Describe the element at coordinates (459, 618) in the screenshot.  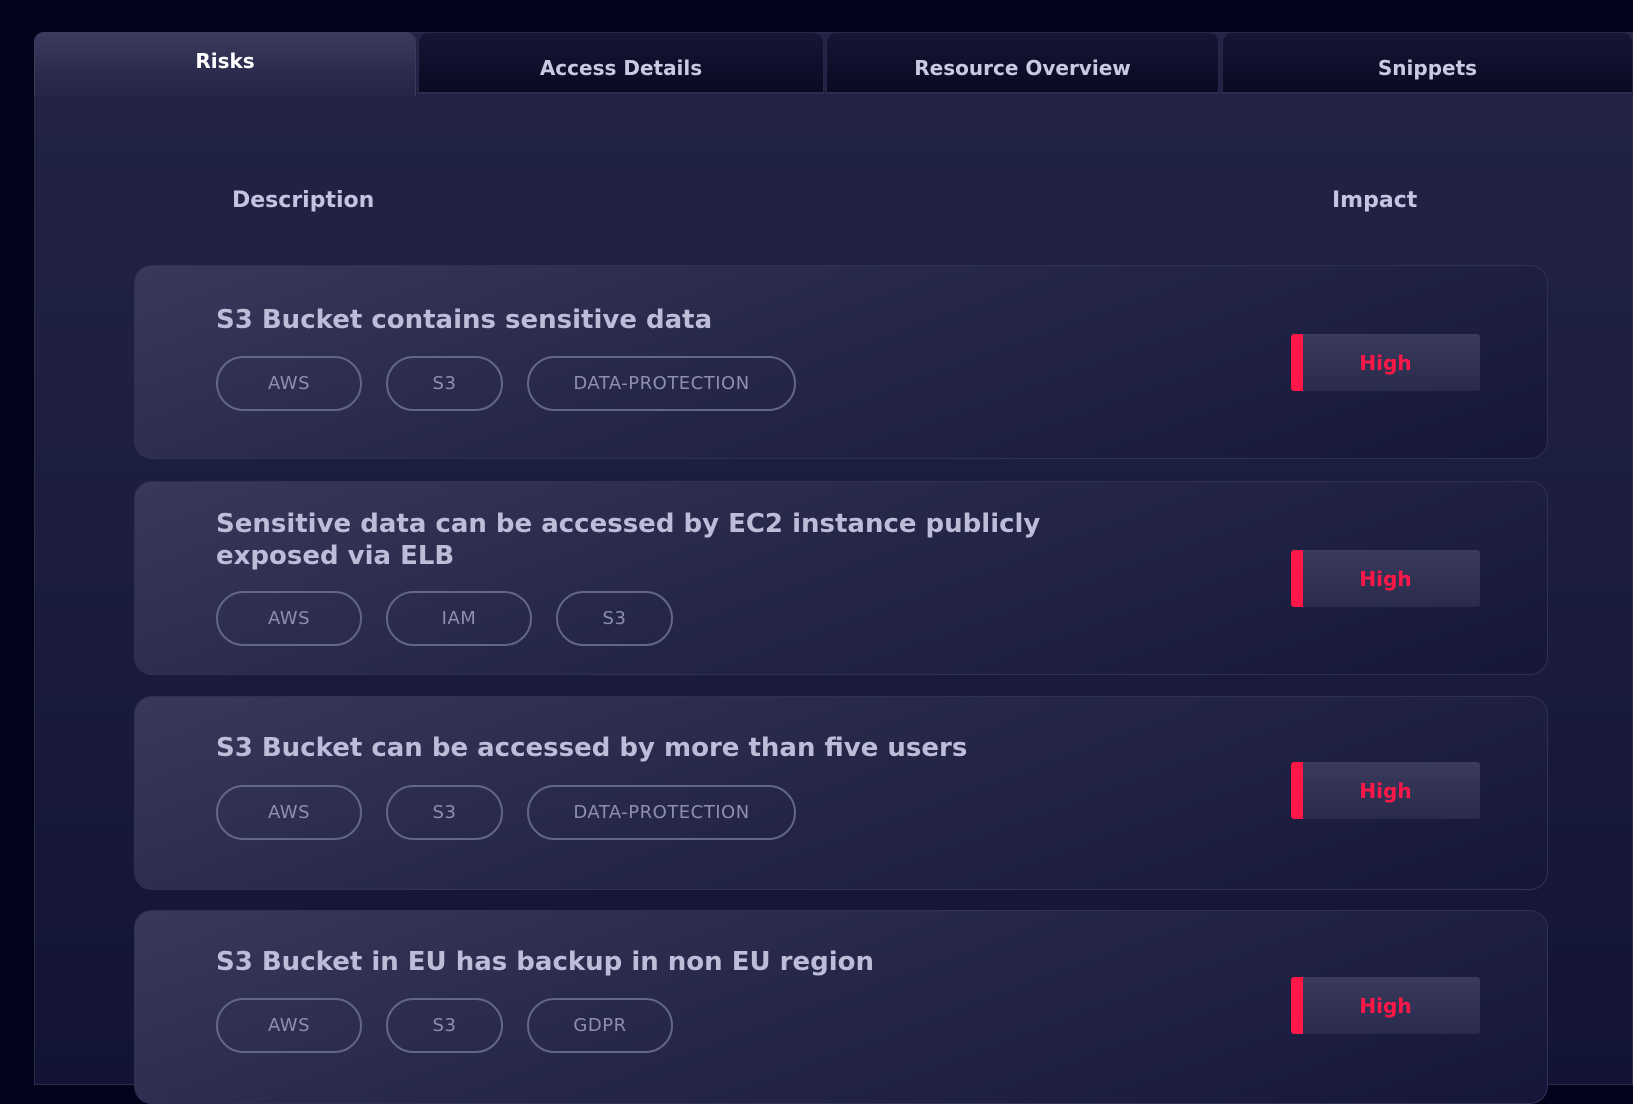
I see `tag-iam: IAM` at that location.